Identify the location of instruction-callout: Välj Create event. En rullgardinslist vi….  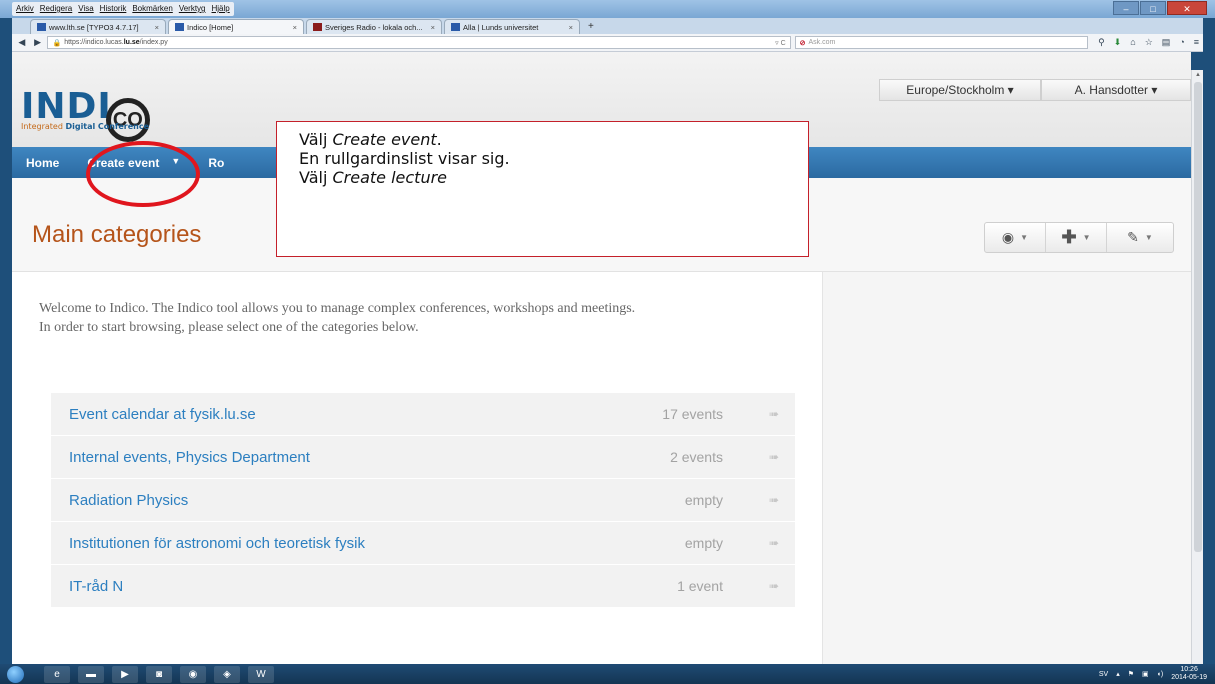
(542, 189).